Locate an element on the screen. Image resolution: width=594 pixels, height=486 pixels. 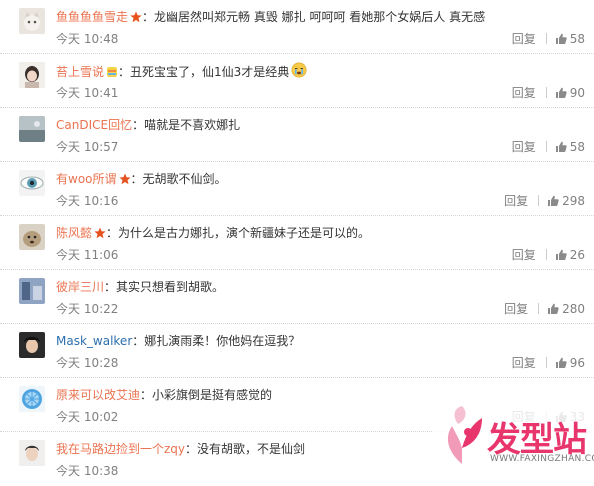
flower-logo-icon is located at coordinates (462, 437).